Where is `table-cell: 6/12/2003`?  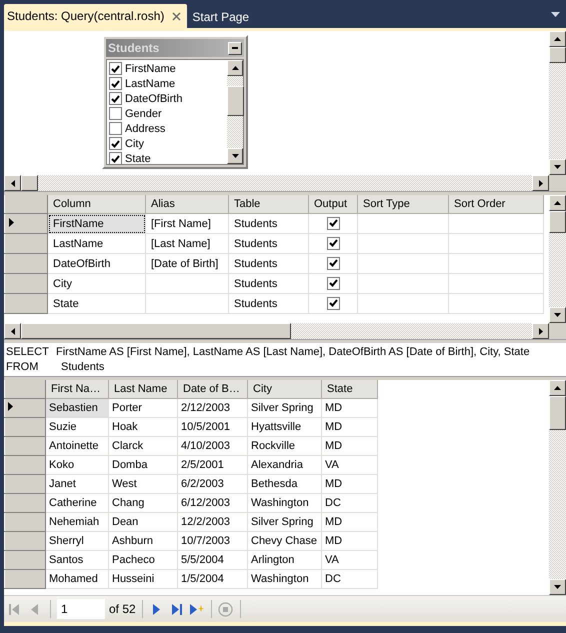
table-cell: 6/12/2003 is located at coordinates (213, 503).